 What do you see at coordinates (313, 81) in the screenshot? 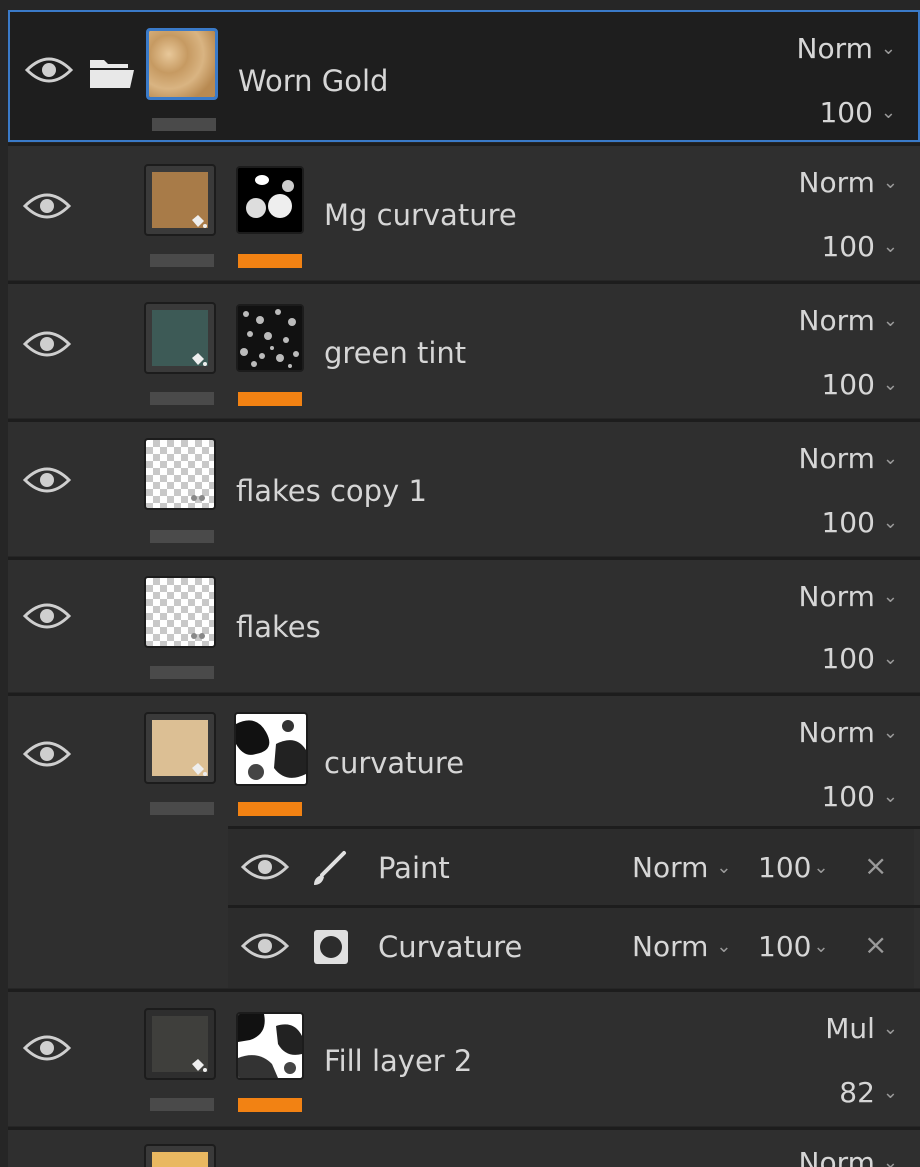
I see `layer-name: Worn Gold` at bounding box center [313, 81].